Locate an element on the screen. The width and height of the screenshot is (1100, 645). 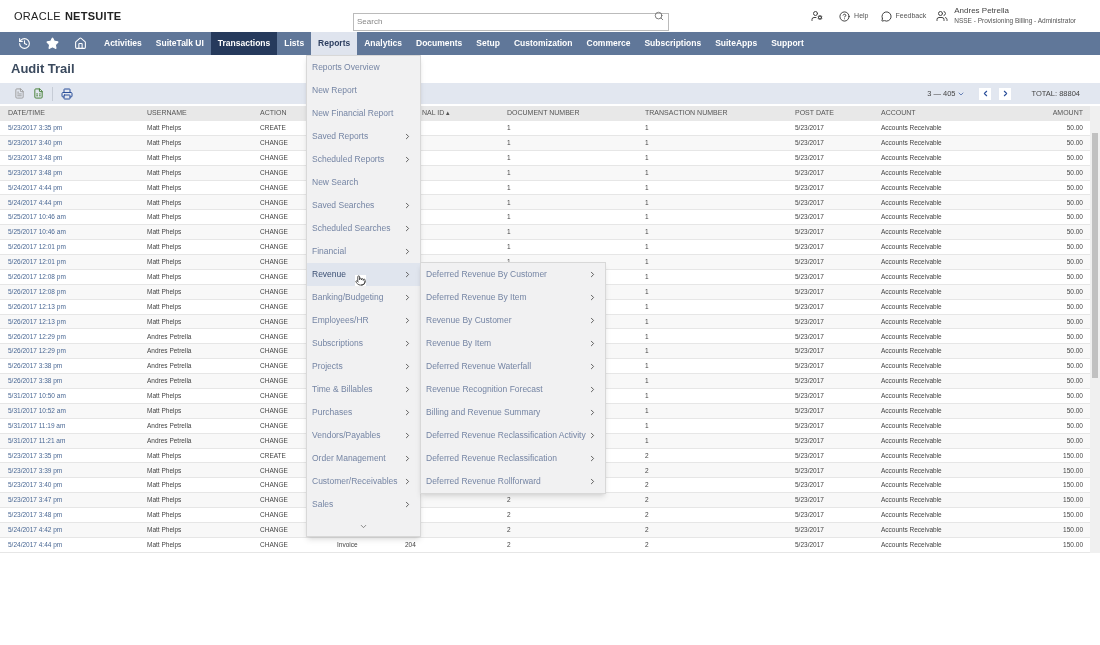
menu-item: Saved Reports is located at coordinates (363, 136).